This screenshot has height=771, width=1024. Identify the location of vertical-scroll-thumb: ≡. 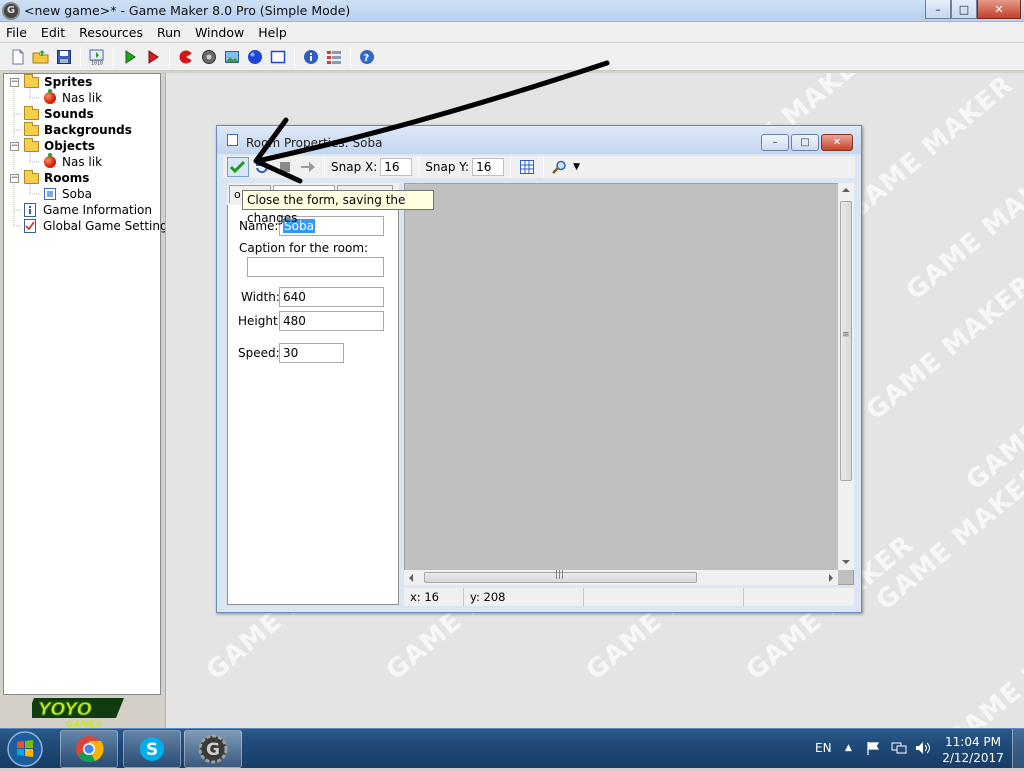
(846, 341).